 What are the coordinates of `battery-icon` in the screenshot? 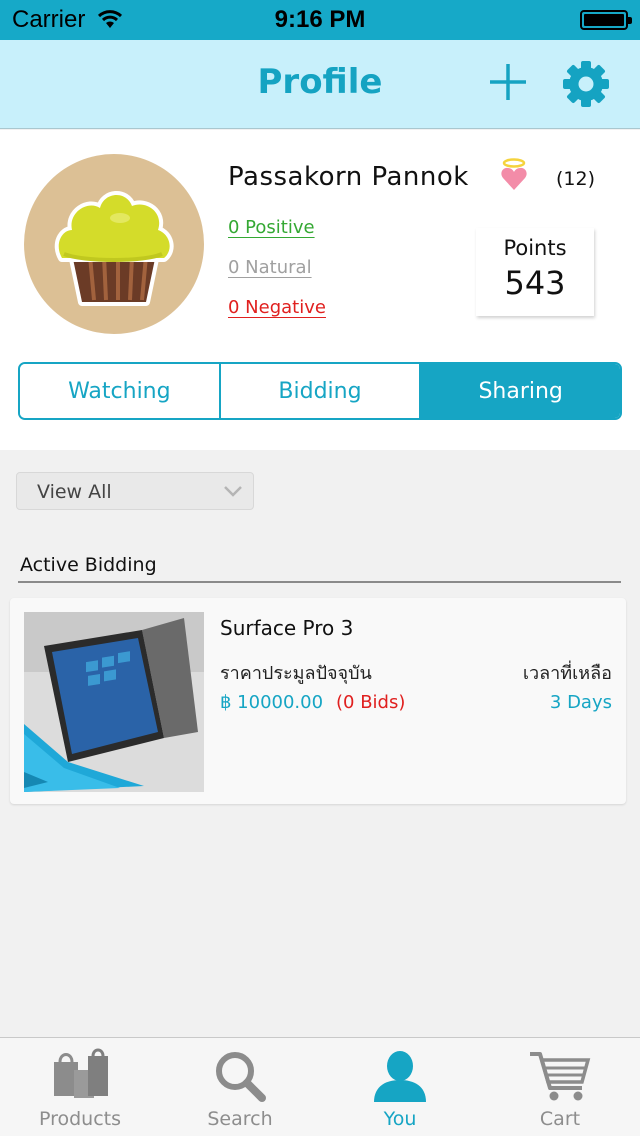 It's located at (606, 20).